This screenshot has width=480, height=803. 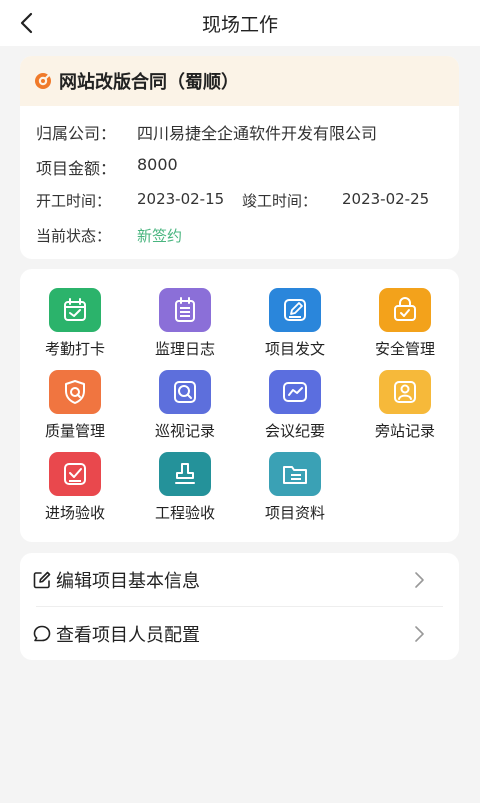 I want to click on chat-bubble-icon, so click(x=42, y=633).